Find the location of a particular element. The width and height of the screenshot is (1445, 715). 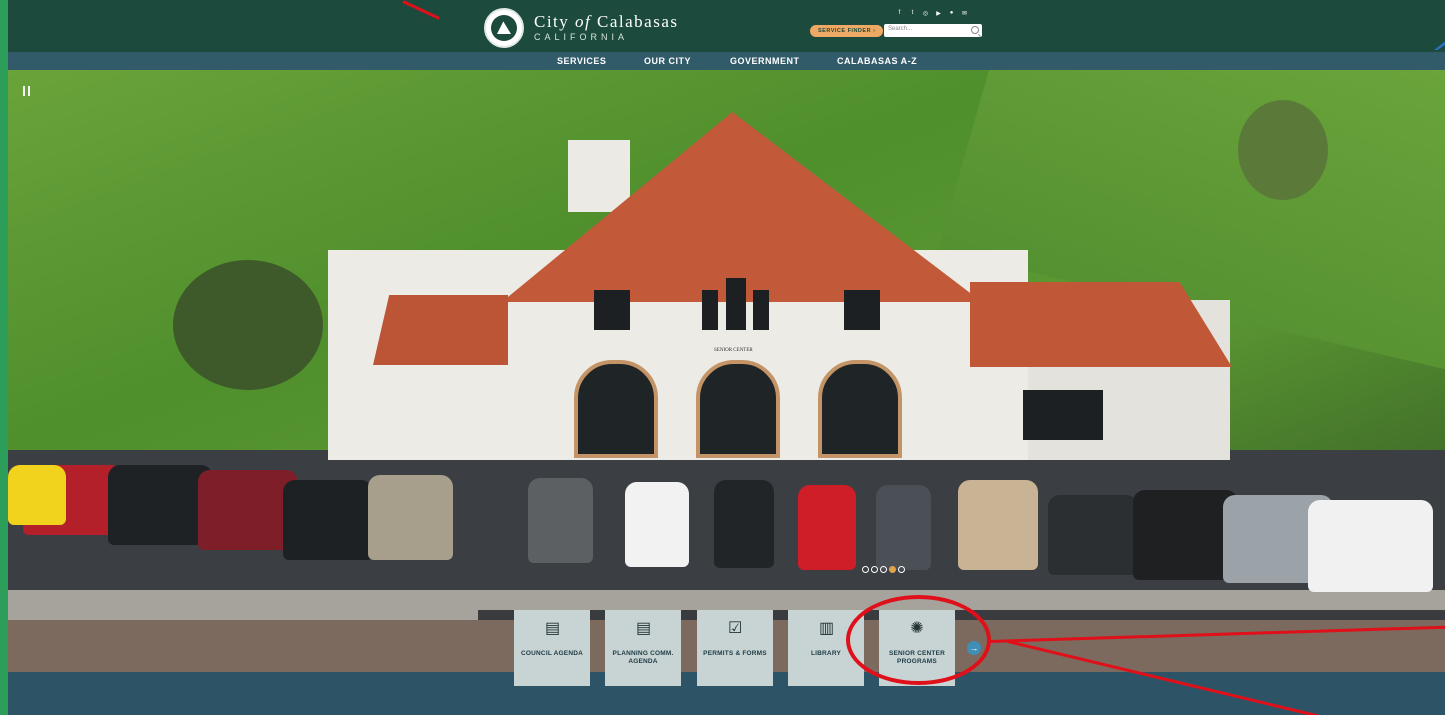

book-icon: ▥ is located at coordinates (827, 628).